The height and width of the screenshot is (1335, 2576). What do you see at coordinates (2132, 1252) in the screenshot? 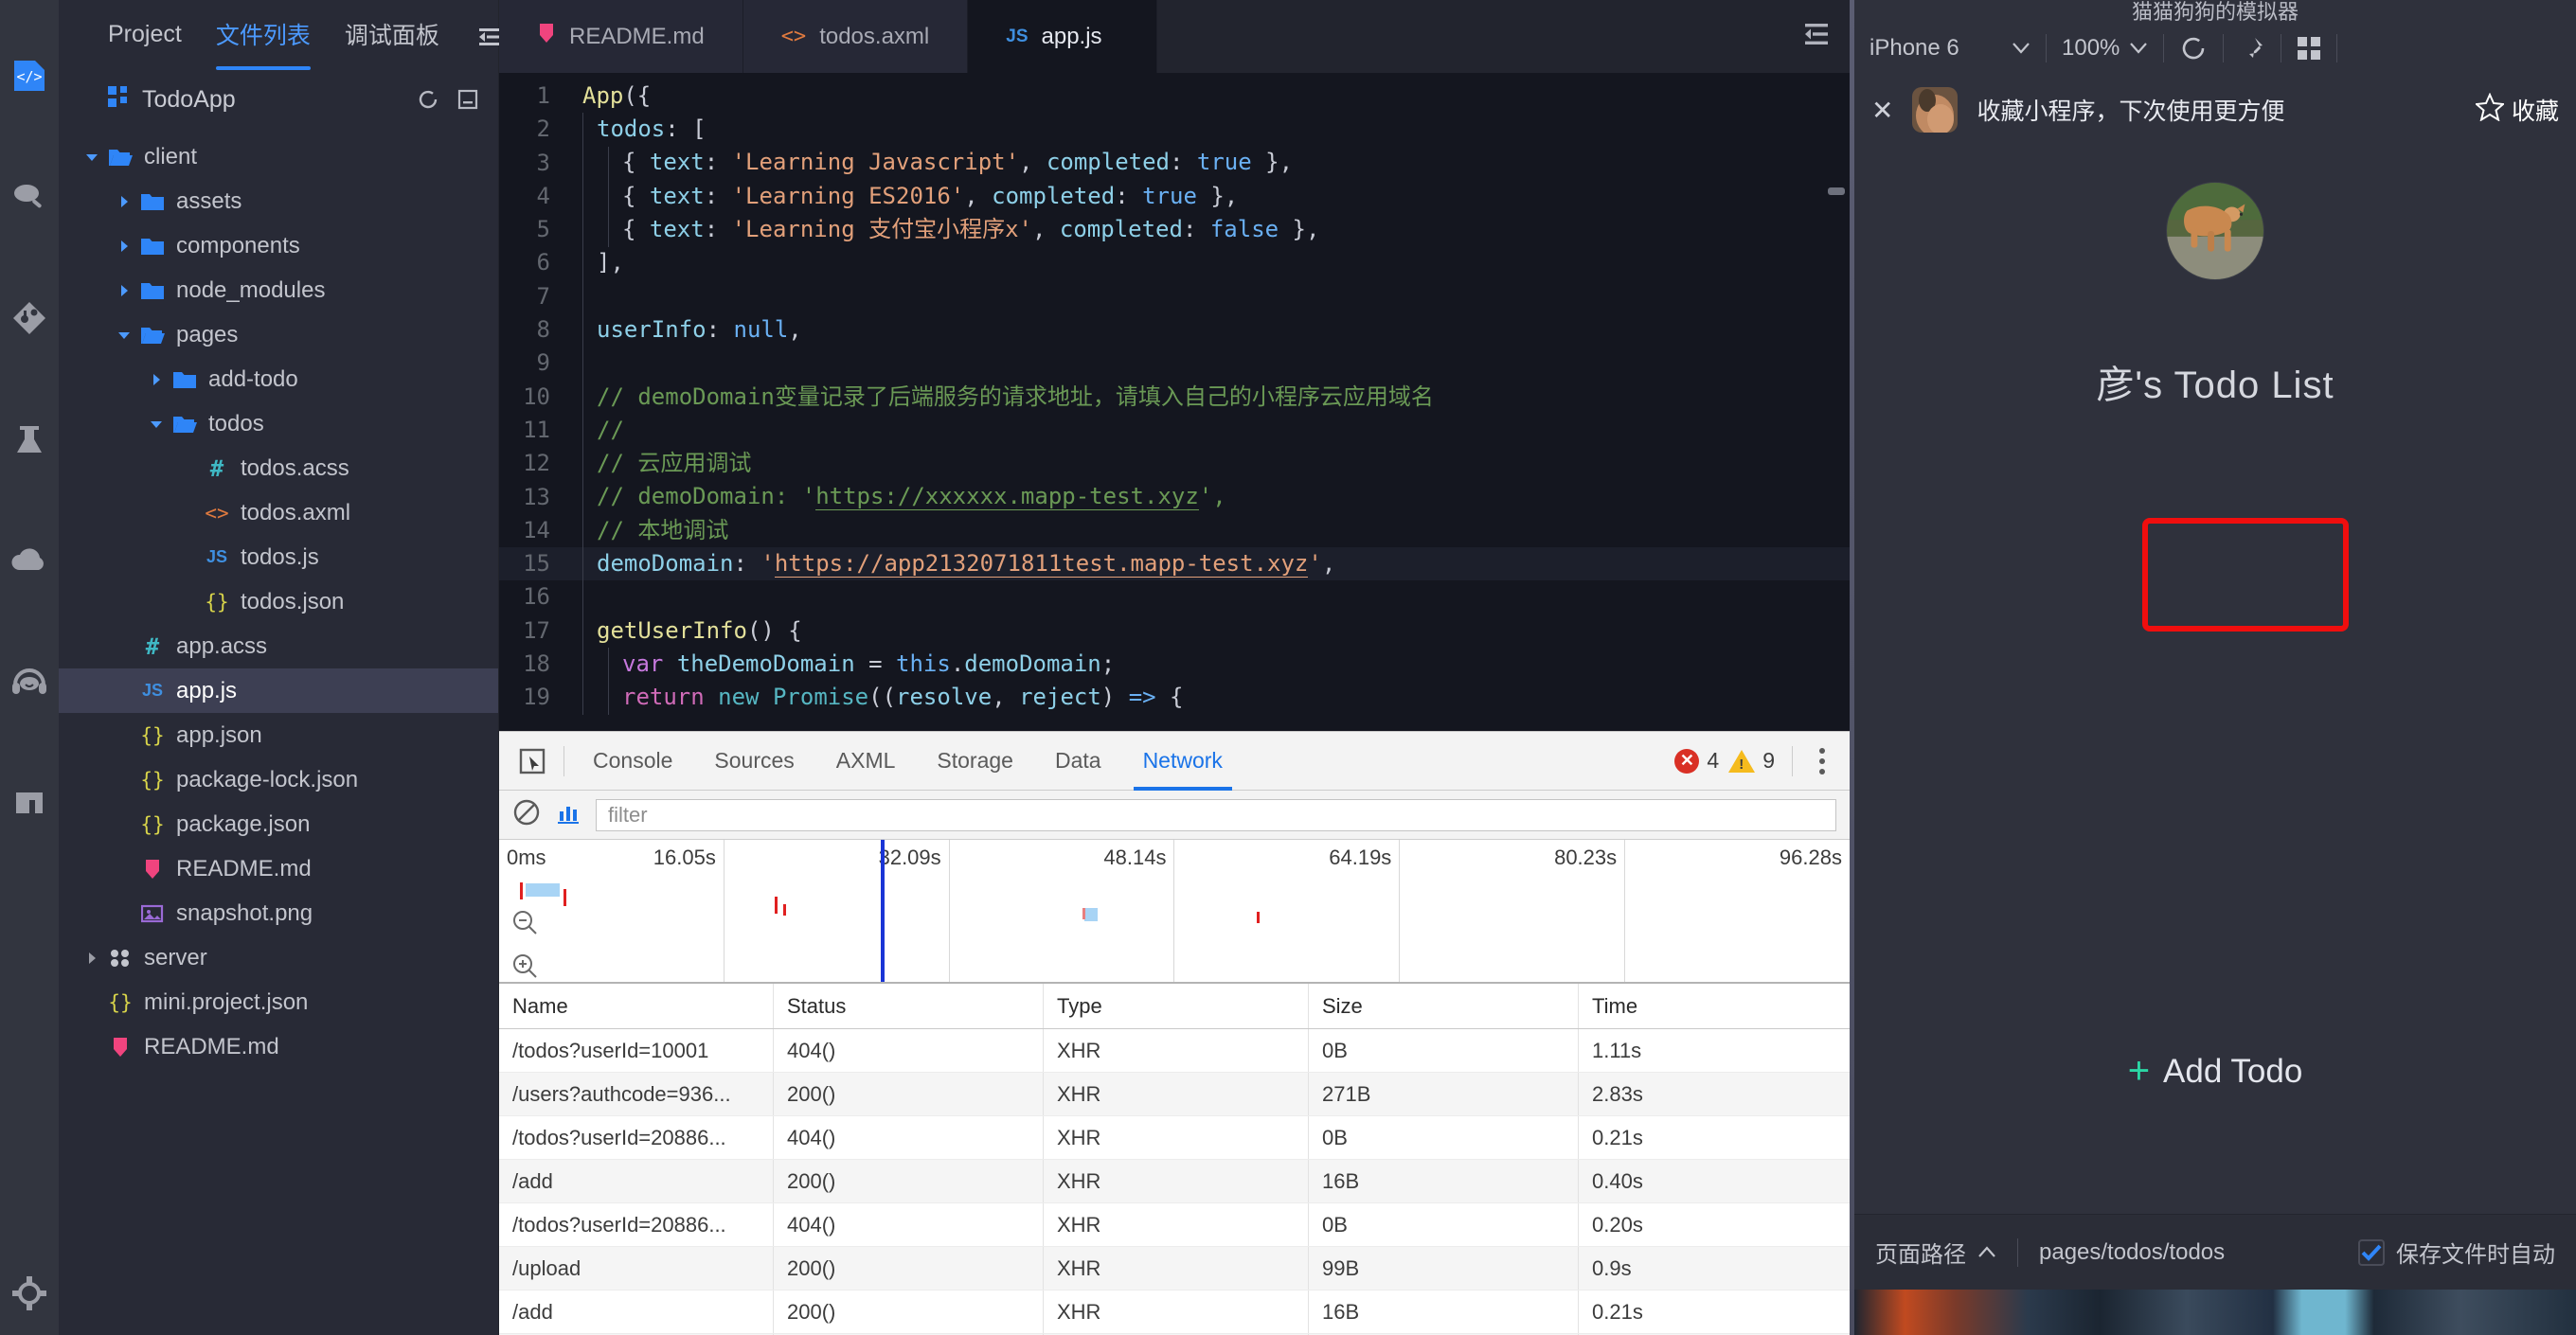
I see `page-path-value: pages/todos/todos` at bounding box center [2132, 1252].